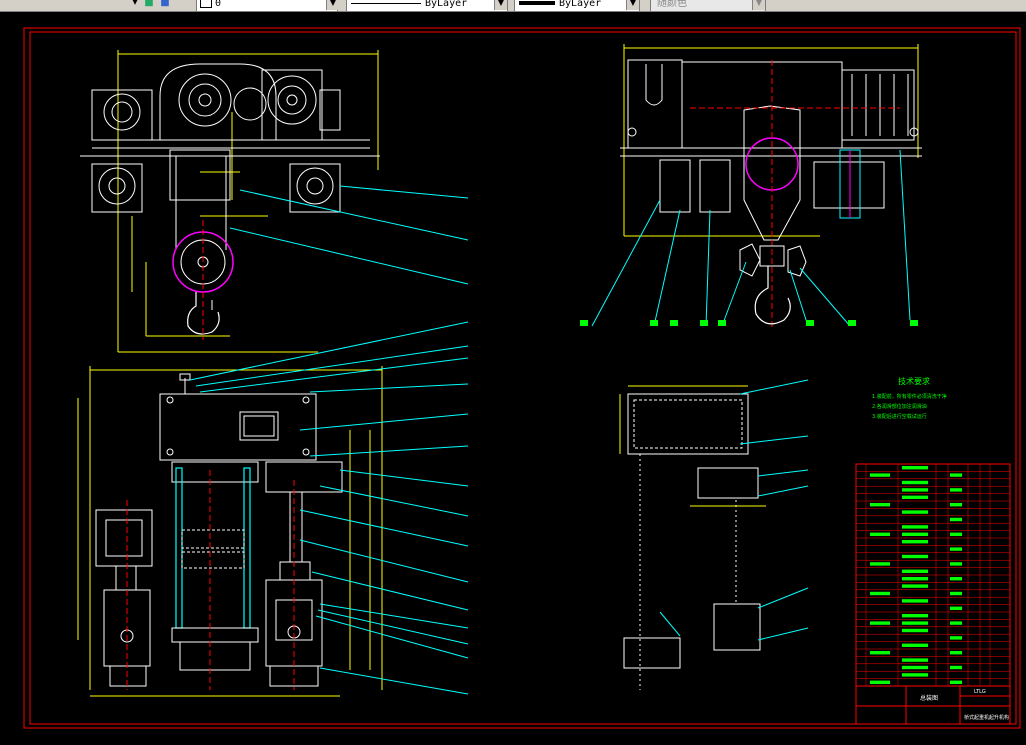 This screenshot has height=745, width=1026. What do you see at coordinates (577, 5) in the screenshot?
I see `lineweight-select: ByLayer` at bounding box center [577, 5].